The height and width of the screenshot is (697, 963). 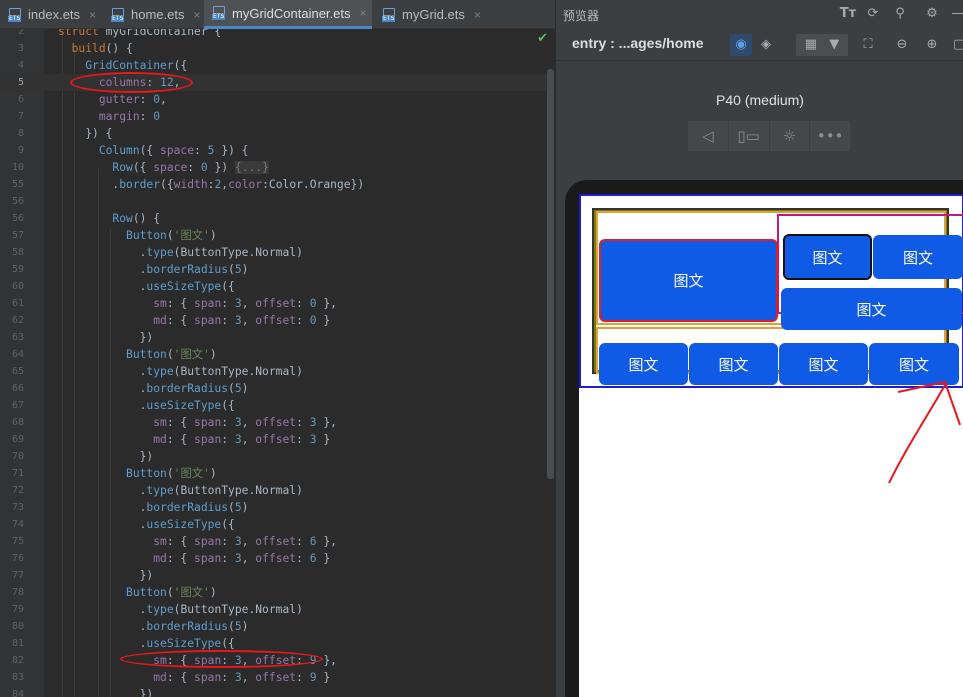 What do you see at coordinates (17, 660) in the screenshot?
I see `line-number: 82` at bounding box center [17, 660].